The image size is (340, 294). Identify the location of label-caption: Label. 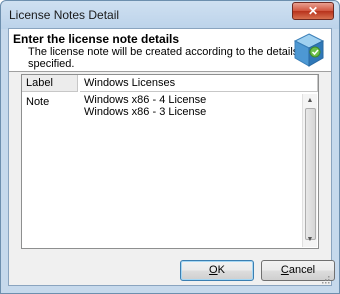
(50, 83).